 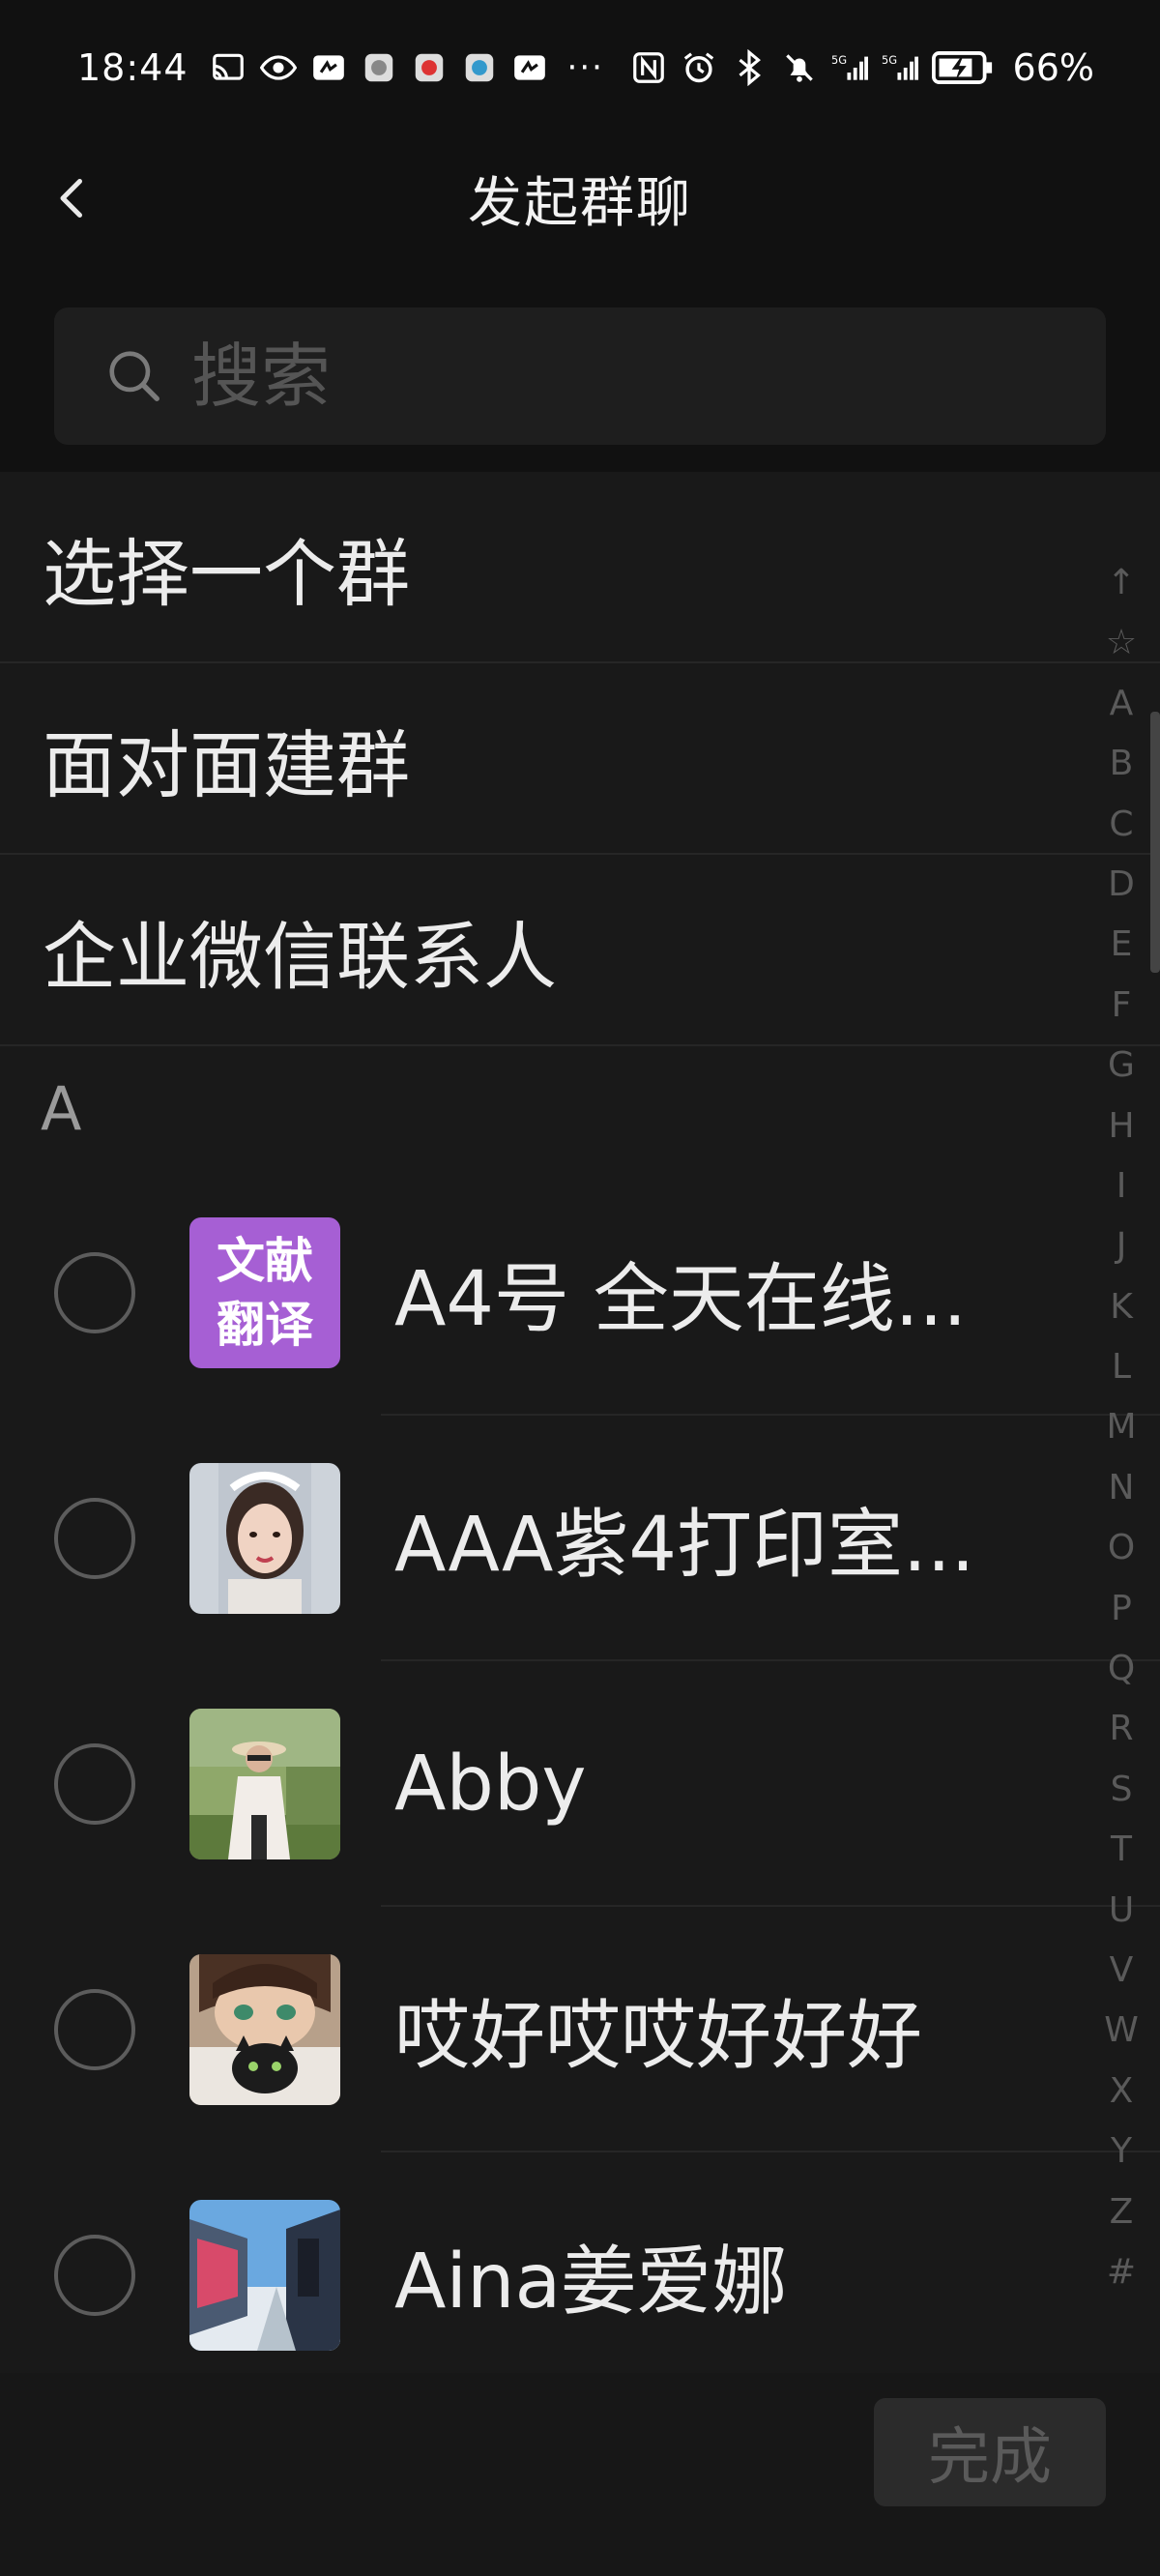 I want to click on avatar-text: 翻译, so click(x=266, y=1325).